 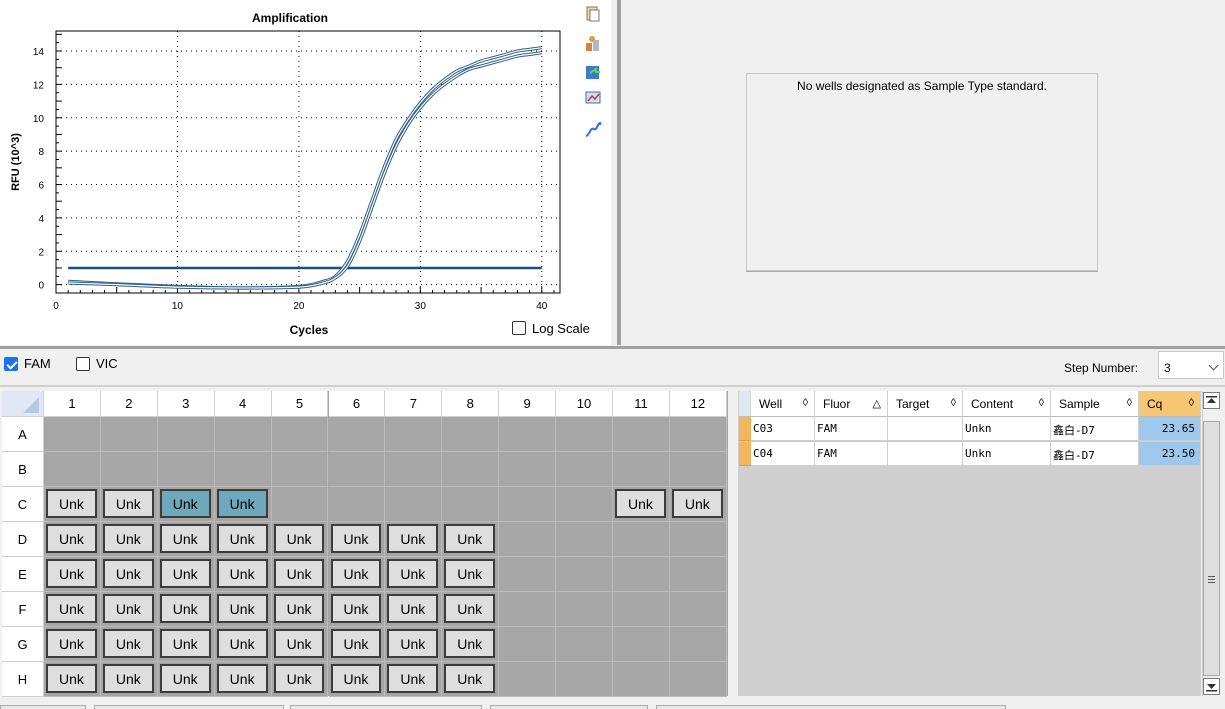 I want to click on plate-column-header: 4, so click(x=243, y=404).